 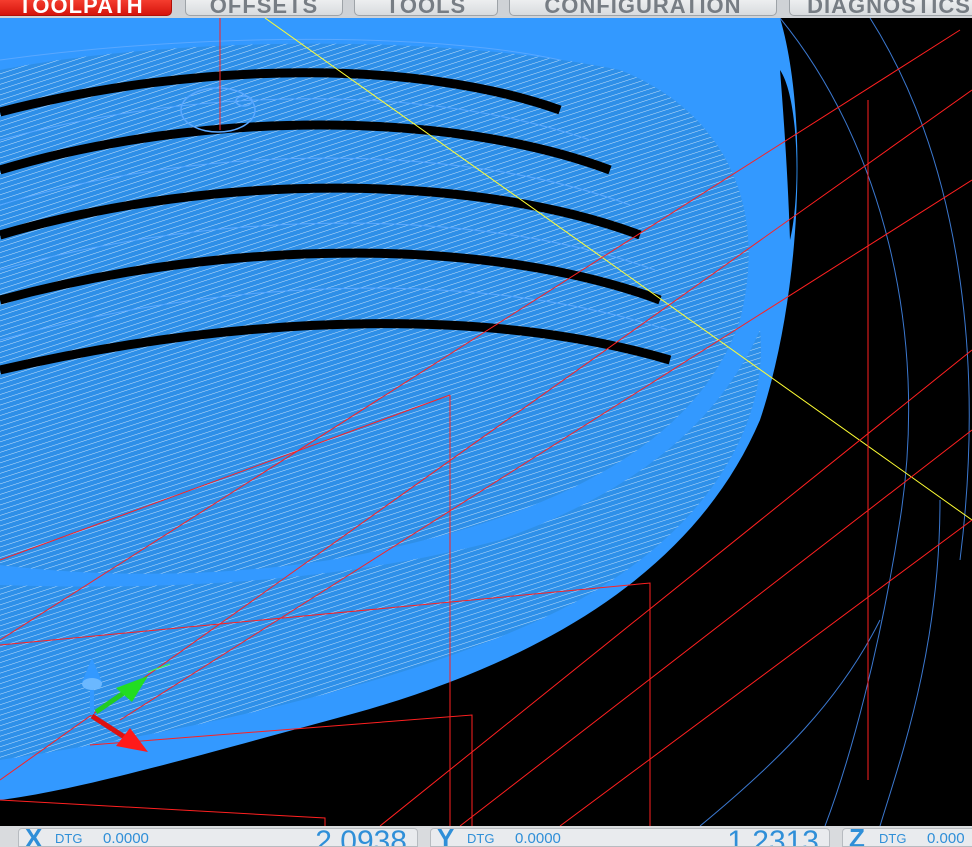 What do you see at coordinates (264, 8) in the screenshot?
I see `tab-offsets: OFFSETS` at bounding box center [264, 8].